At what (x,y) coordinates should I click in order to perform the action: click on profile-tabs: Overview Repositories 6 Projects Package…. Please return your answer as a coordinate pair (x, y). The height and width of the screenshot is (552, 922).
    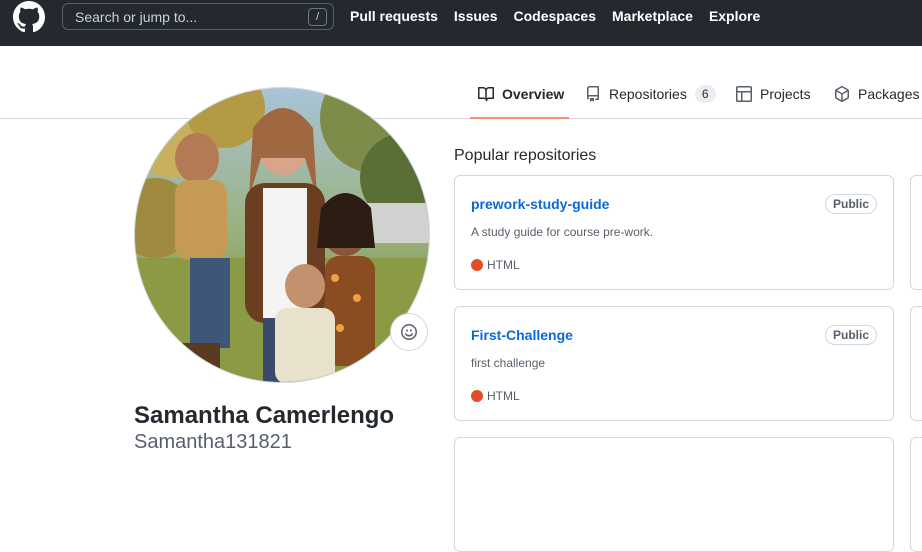
    Looking at the image, I should click on (461, 82).